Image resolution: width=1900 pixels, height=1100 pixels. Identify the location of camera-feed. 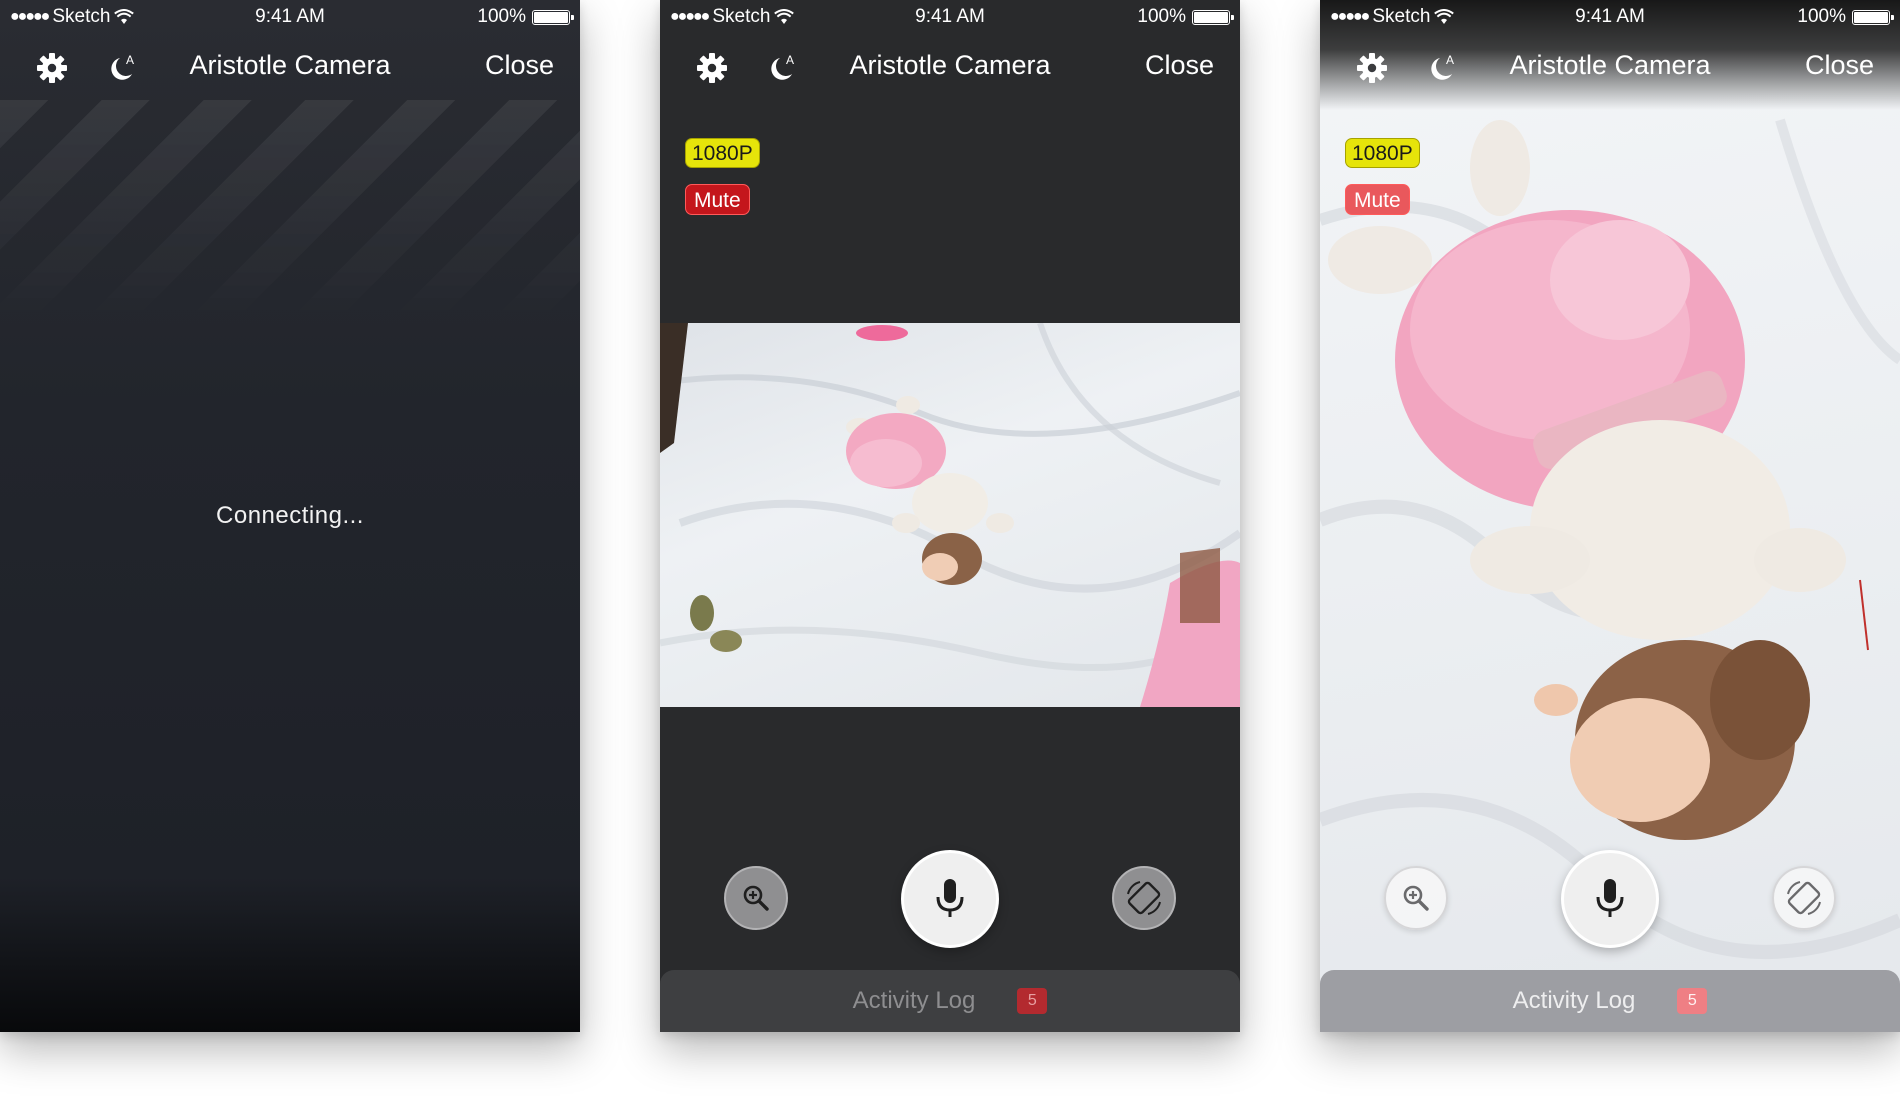
(950, 515).